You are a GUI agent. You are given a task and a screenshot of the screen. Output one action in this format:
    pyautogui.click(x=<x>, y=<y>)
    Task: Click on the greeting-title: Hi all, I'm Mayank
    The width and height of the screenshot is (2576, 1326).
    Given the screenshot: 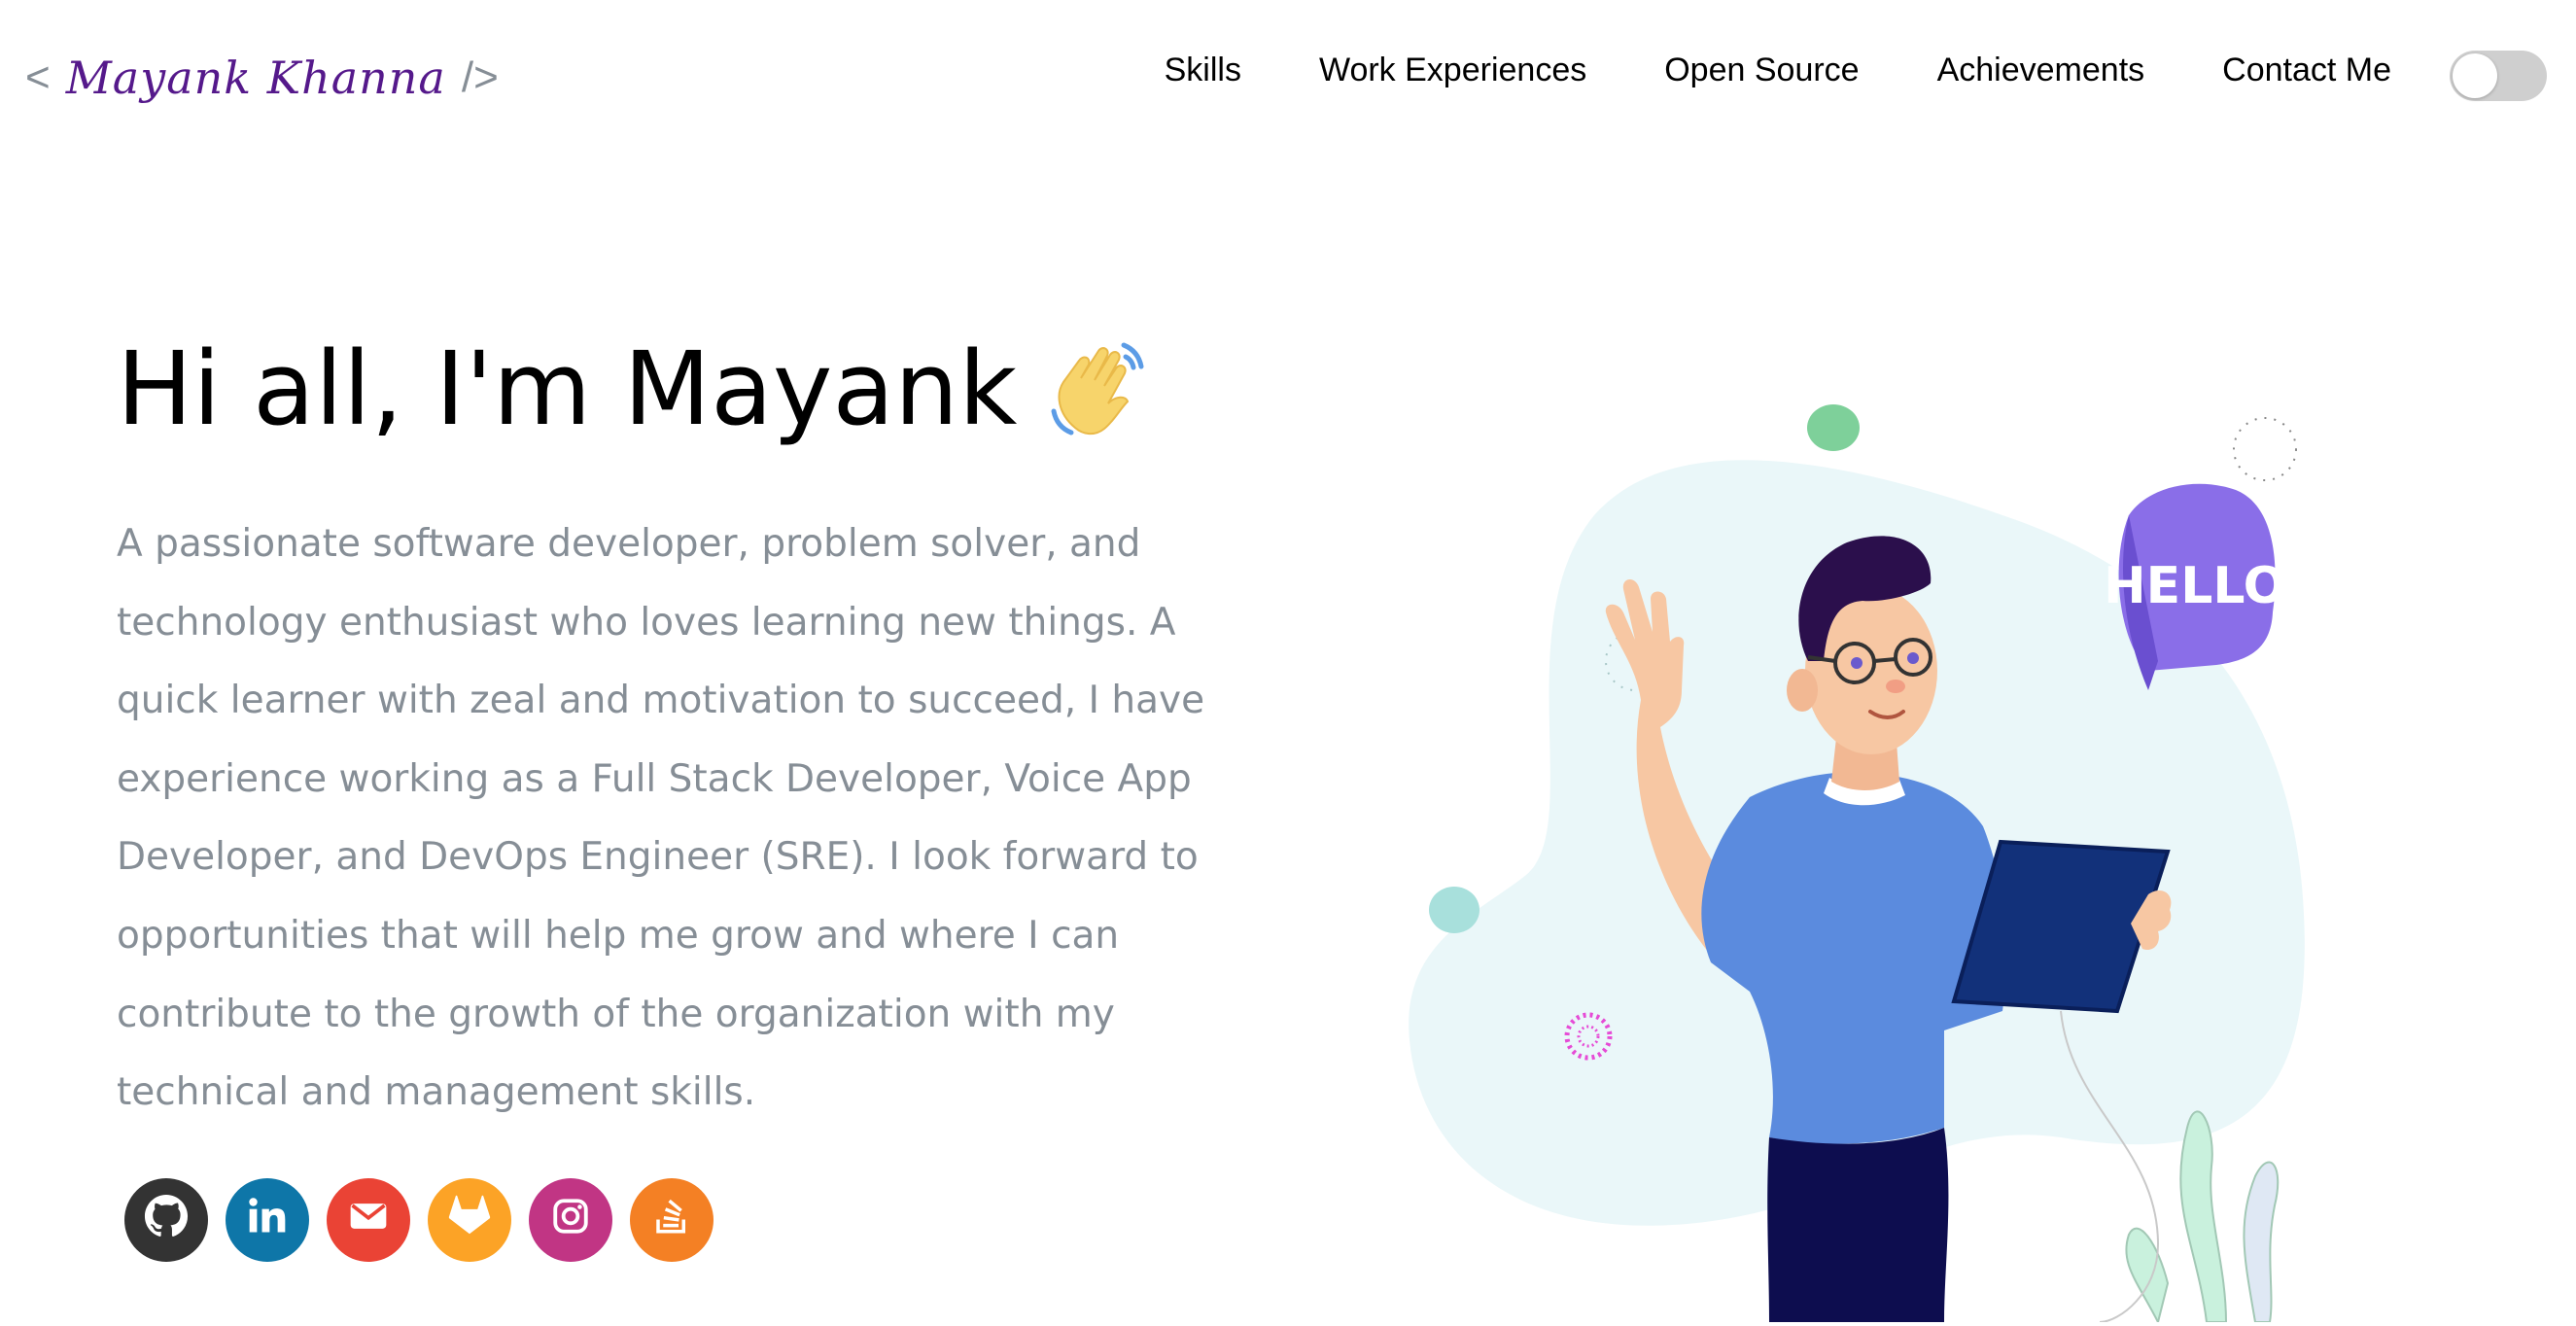 What is the action you would take?
    pyautogui.click(x=690, y=389)
    